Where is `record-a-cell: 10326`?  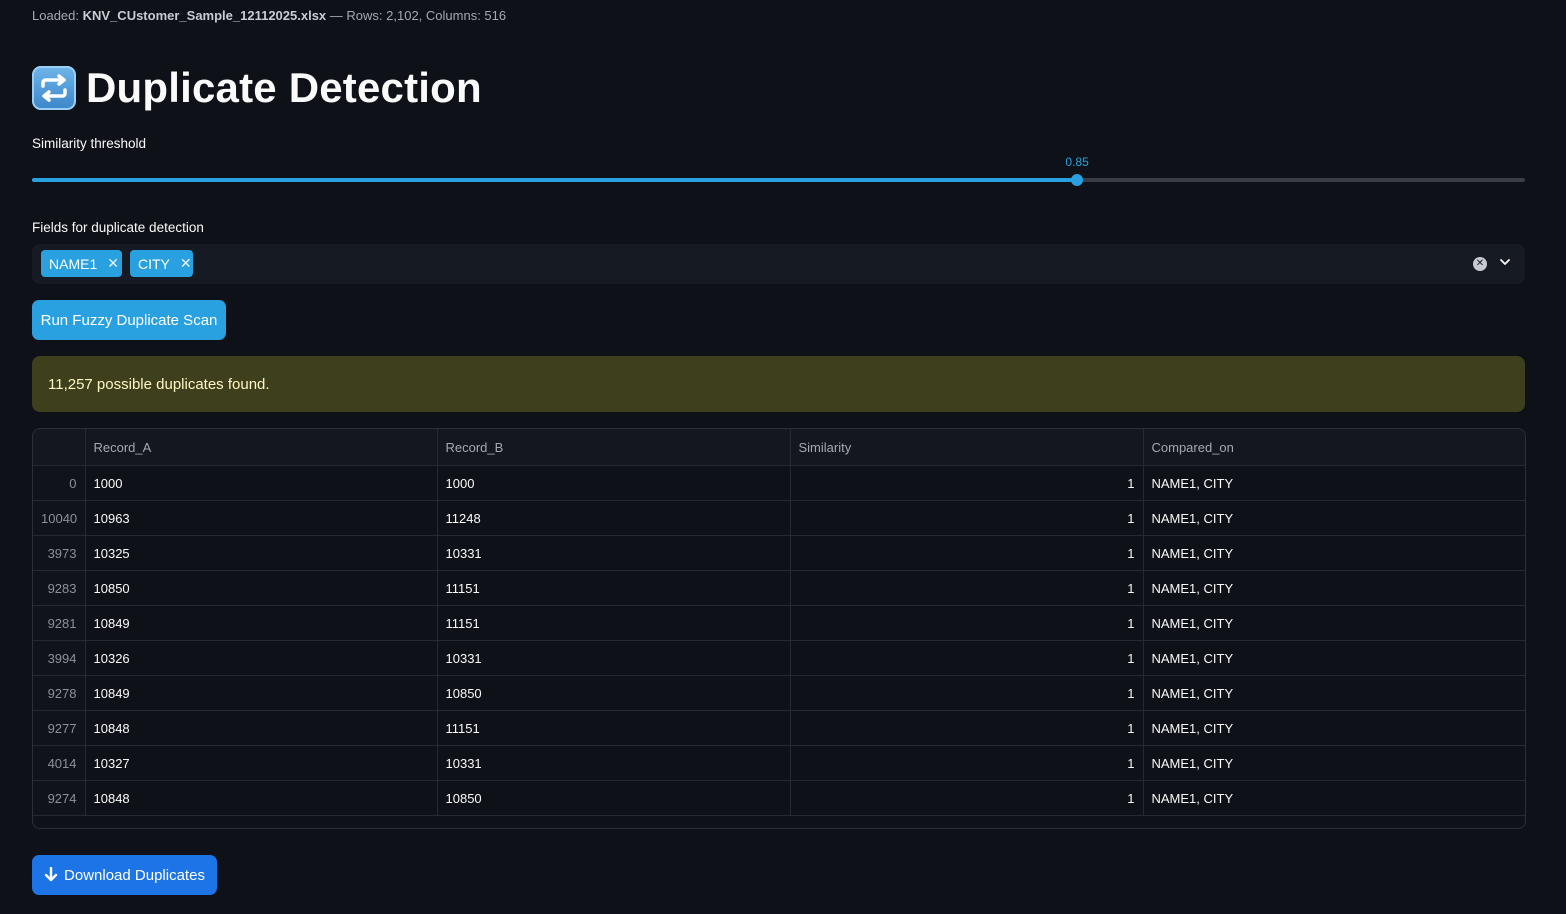 record-a-cell: 10326 is located at coordinates (261, 658).